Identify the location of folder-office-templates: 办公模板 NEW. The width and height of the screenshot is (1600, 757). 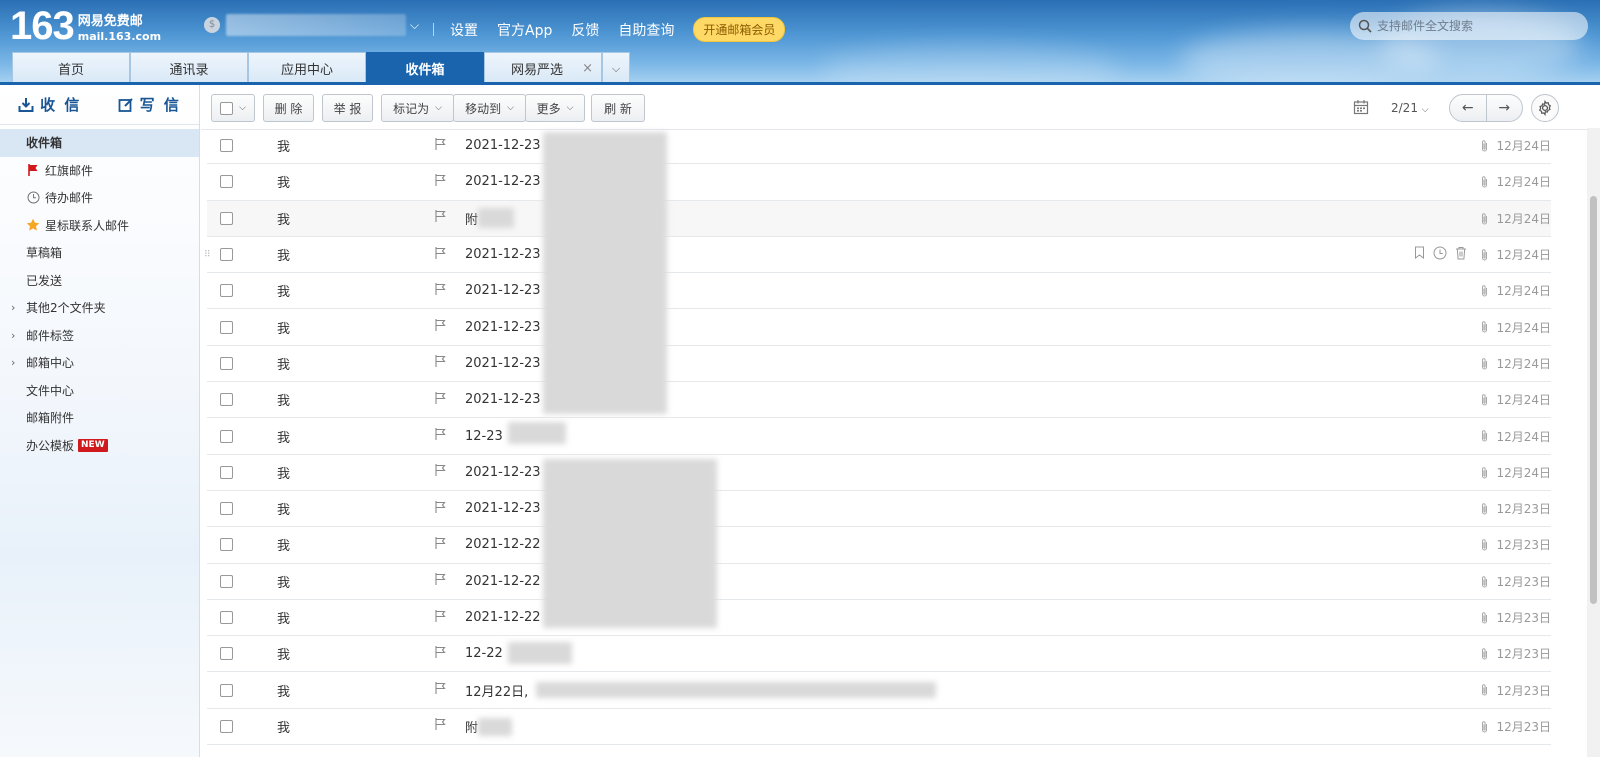
(99, 446).